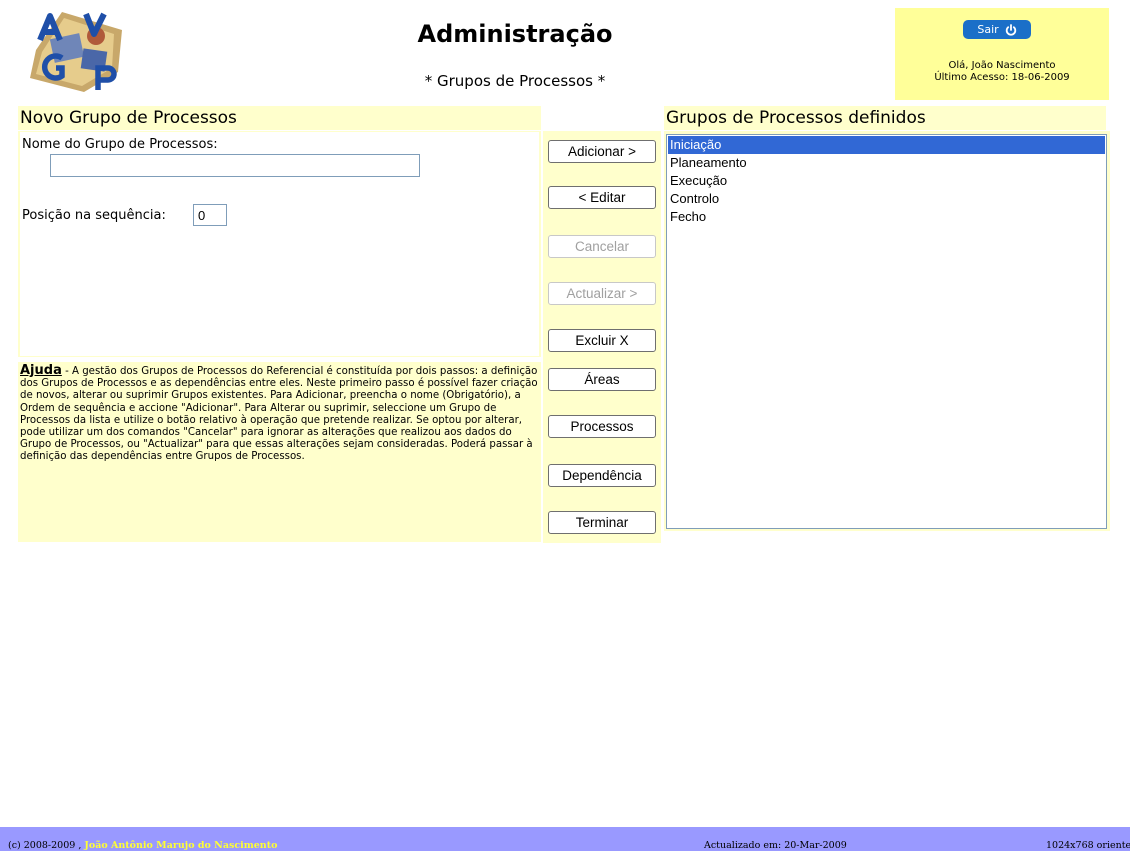 The width and height of the screenshot is (1130, 851). Describe the element at coordinates (1088, 845) in the screenshot. I see `footer-orientation: 1024x768 oriented` at that location.